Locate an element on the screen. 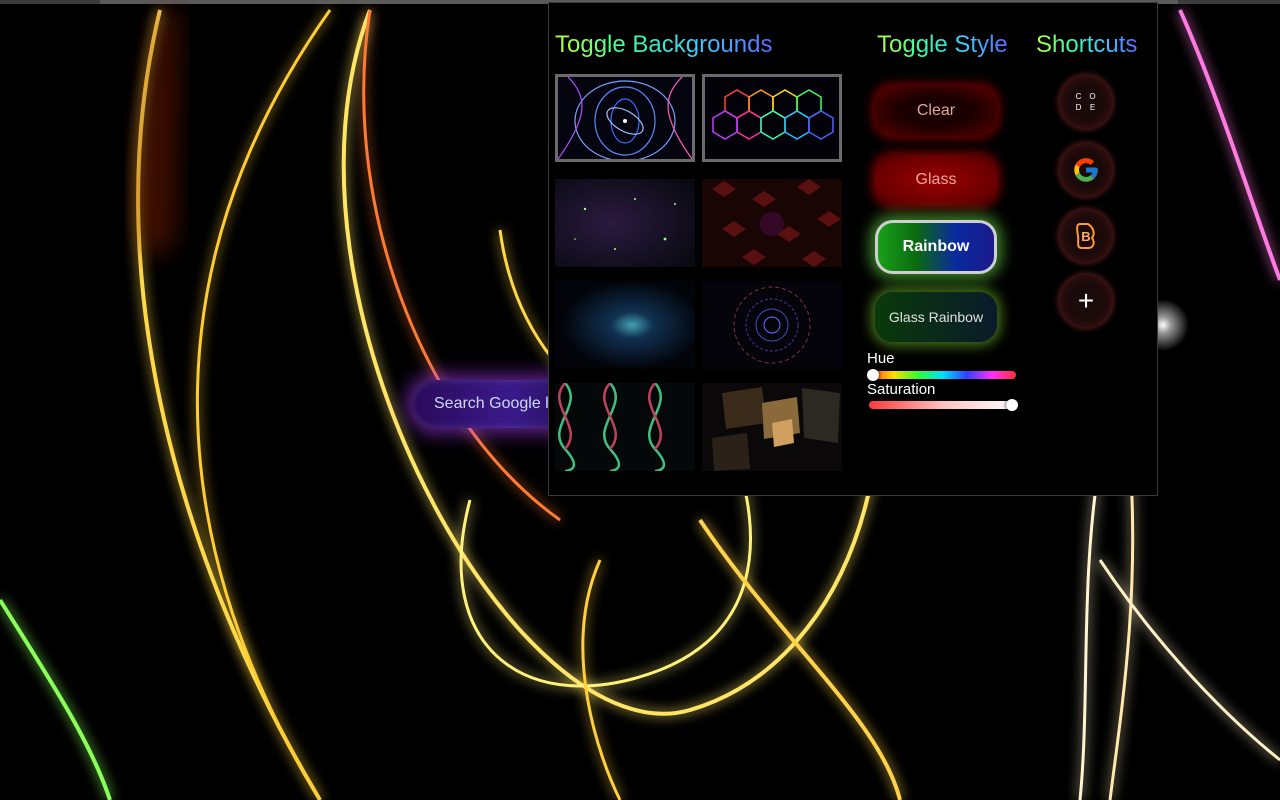 The width and height of the screenshot is (1280, 800). saturation-slider is located at coordinates (942, 405).